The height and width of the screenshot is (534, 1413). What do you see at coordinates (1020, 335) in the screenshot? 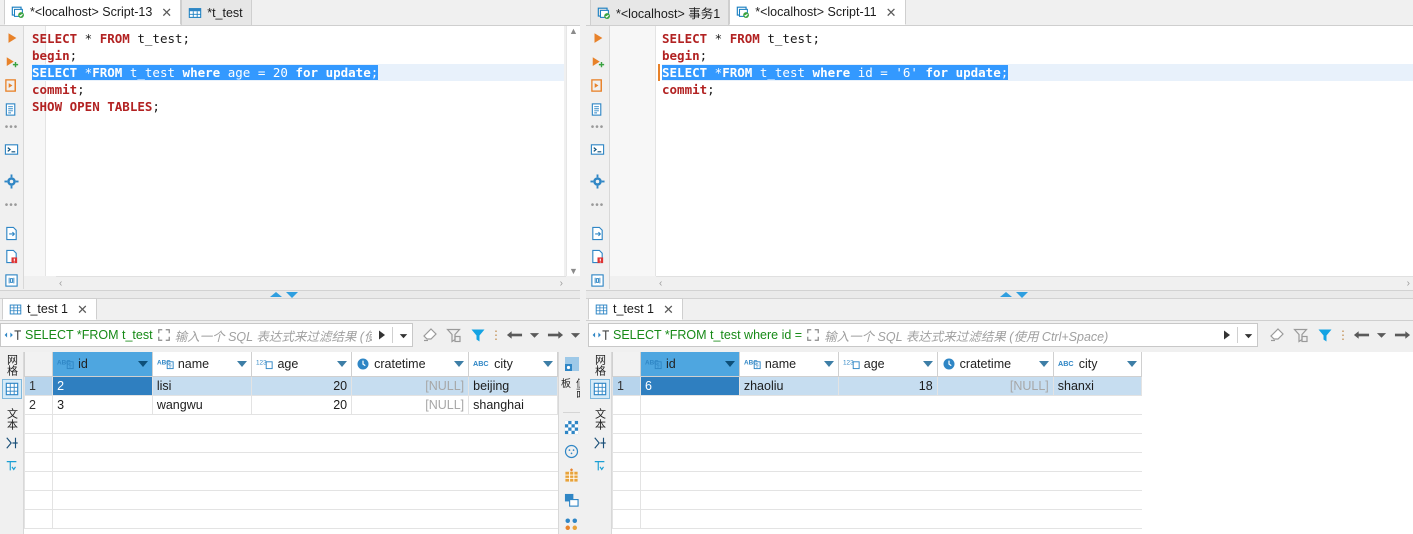
I see `right-filter-input: 输入一个 SQL 表达式来过滤结果 (使用 Ctrl+Space)` at bounding box center [1020, 335].